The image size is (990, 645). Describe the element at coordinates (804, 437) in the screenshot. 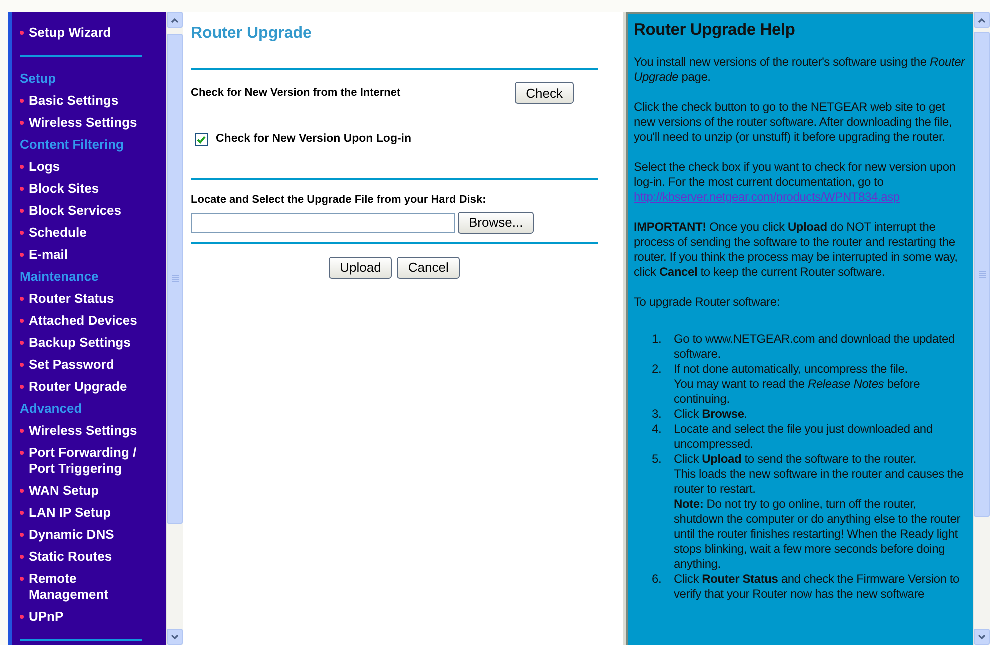

I see `step-text: Locate and select the file you just downloaded and uncompressed.` at that location.